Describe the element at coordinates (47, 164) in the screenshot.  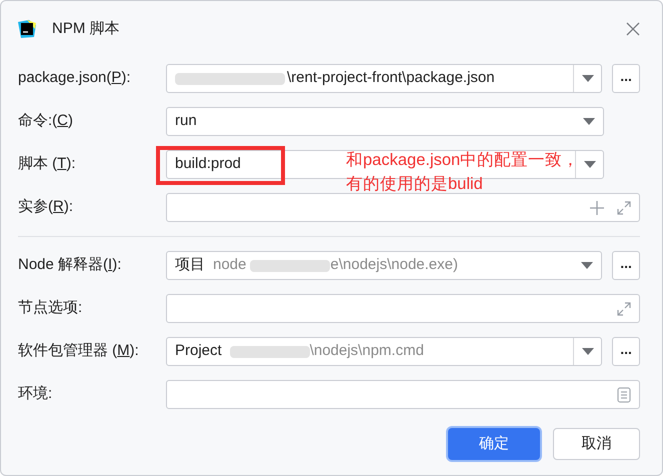
I see `field-label: 脚本 (T):` at that location.